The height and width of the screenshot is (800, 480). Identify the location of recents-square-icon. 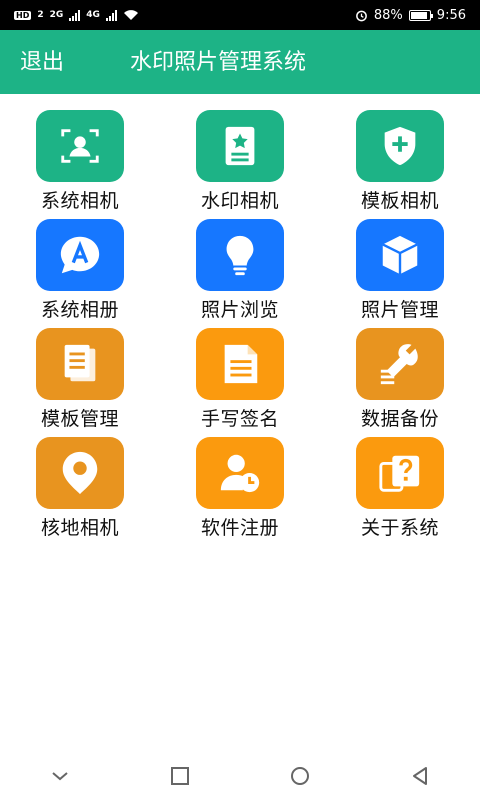
(180, 776).